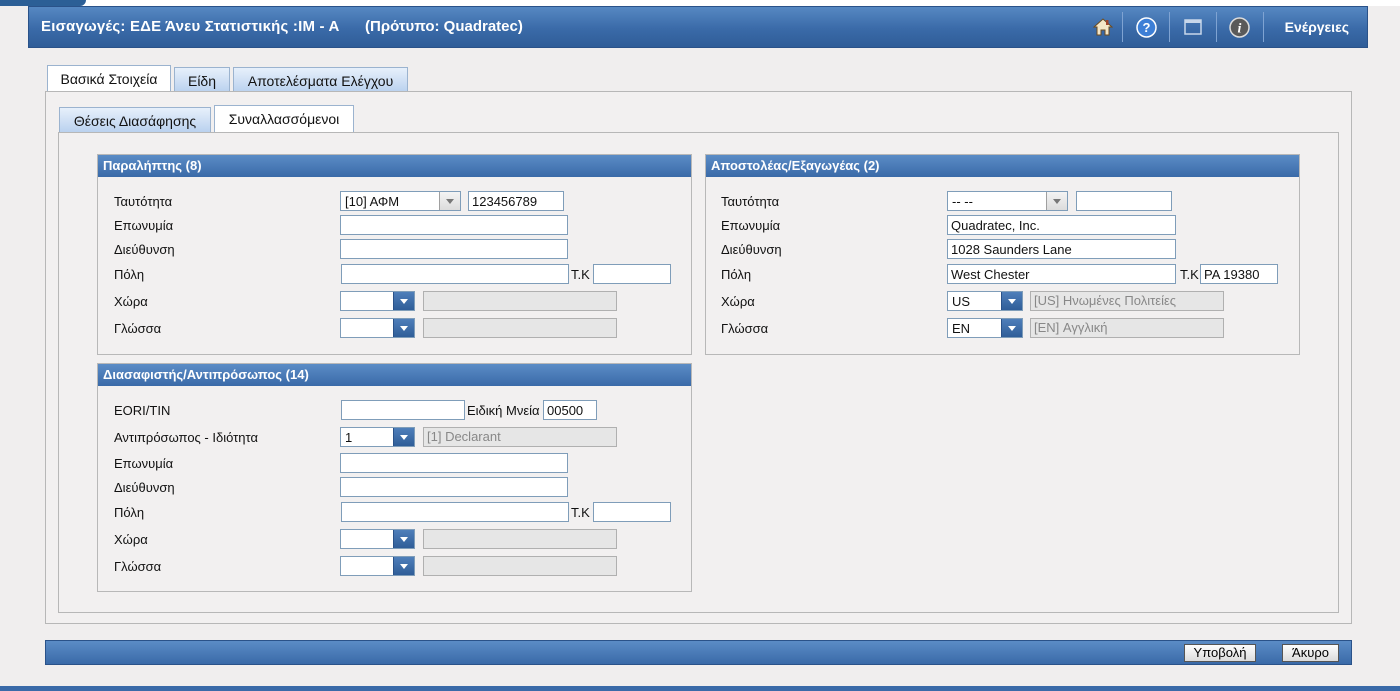 This screenshot has height=691, width=1400. What do you see at coordinates (1193, 27) in the screenshot?
I see `window-icon` at bounding box center [1193, 27].